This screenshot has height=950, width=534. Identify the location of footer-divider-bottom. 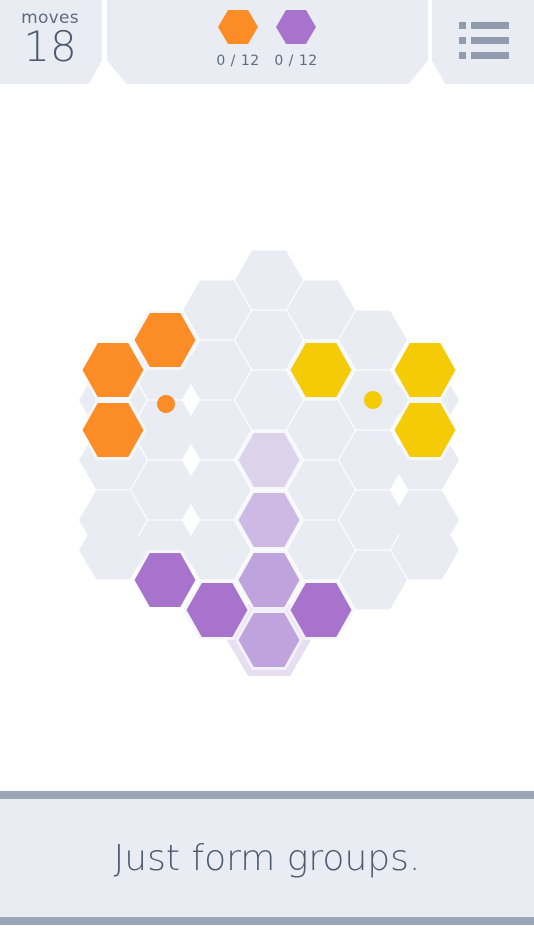
(267, 921).